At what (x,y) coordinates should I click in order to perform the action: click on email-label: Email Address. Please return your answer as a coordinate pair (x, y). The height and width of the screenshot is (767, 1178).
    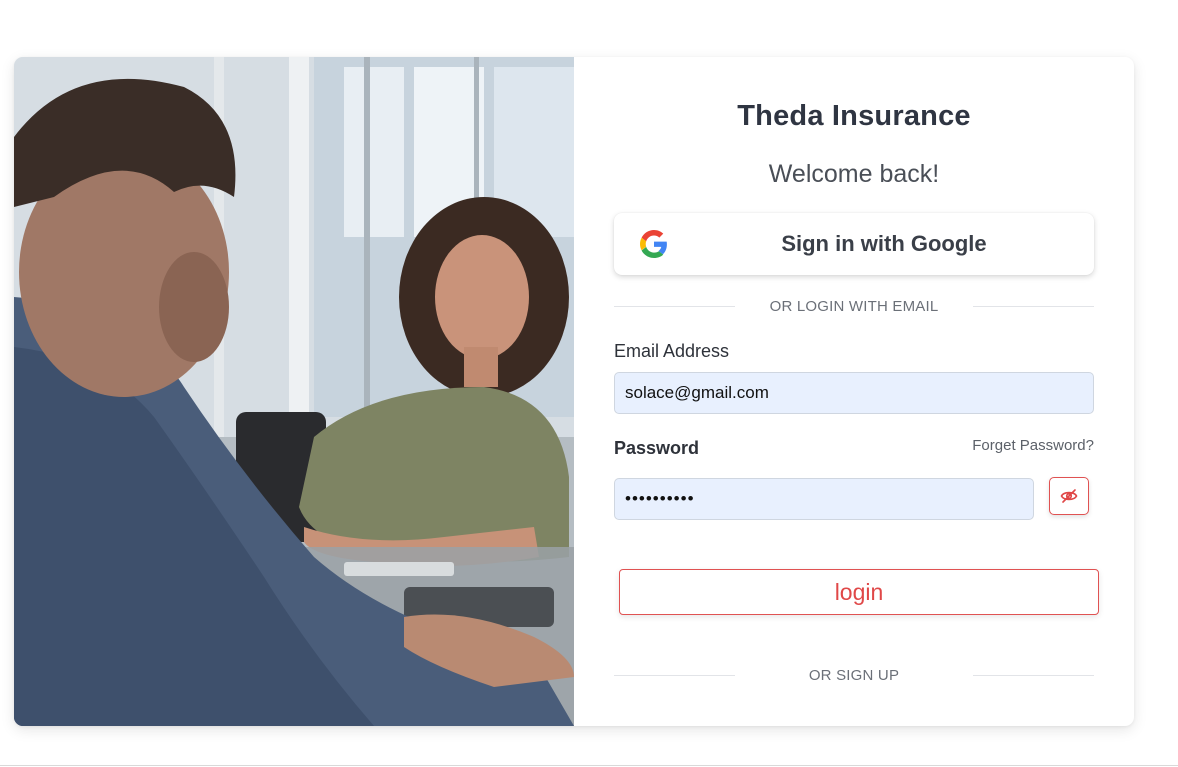
    Looking at the image, I should click on (672, 351).